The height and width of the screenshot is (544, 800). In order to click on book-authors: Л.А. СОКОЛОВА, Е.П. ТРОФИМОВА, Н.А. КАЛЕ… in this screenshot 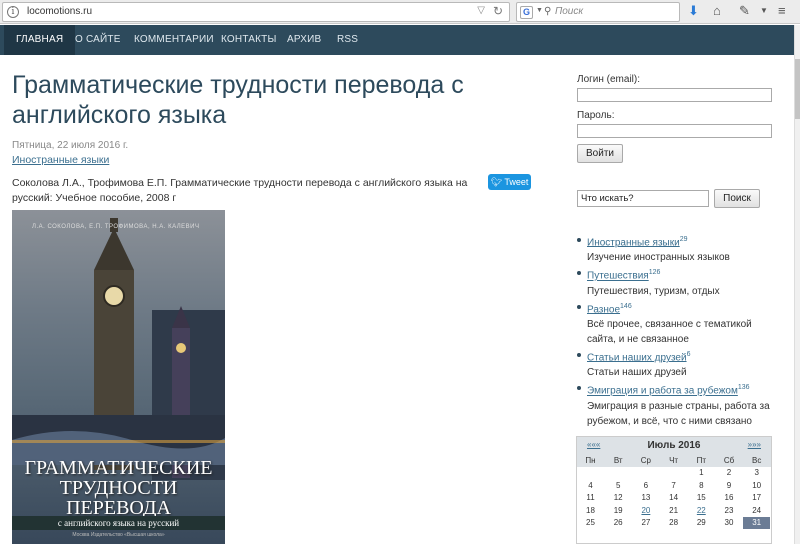, I will do `click(116, 227)`.